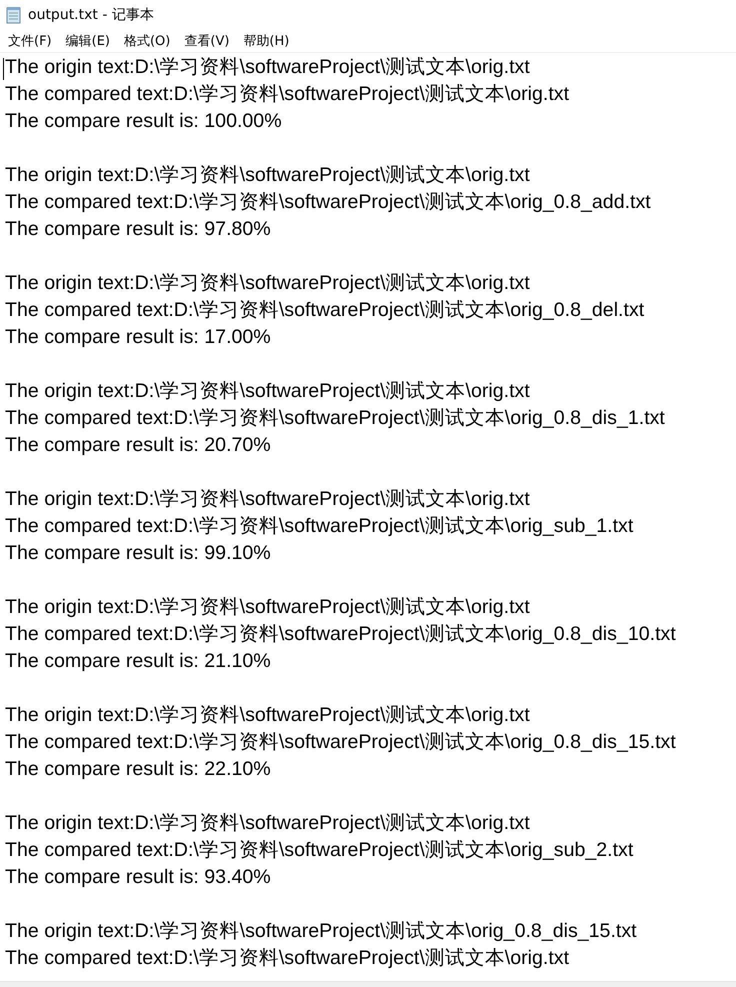 The width and height of the screenshot is (736, 987). Describe the element at coordinates (138, 877) in the screenshot. I see `text-line: The compare result is: 93.40%` at that location.